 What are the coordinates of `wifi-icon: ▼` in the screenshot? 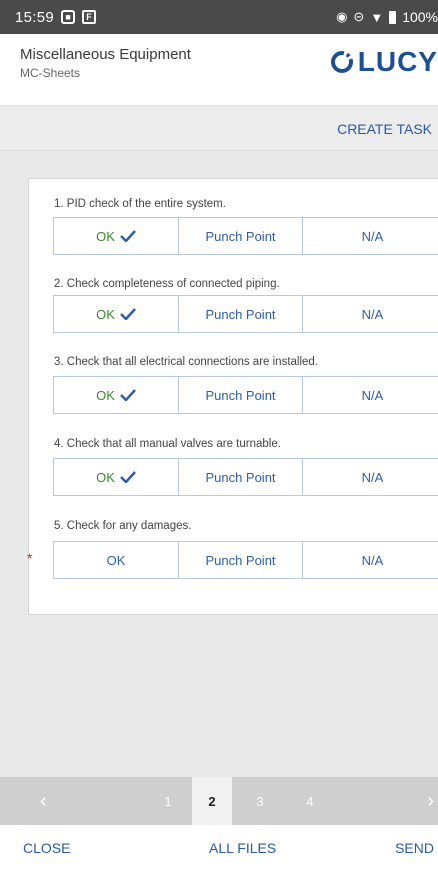 It's located at (377, 17).